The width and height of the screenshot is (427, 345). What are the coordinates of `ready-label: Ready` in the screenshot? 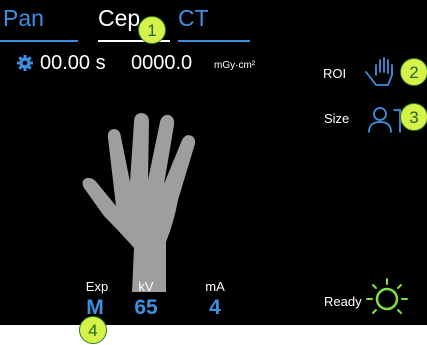 It's located at (343, 301).